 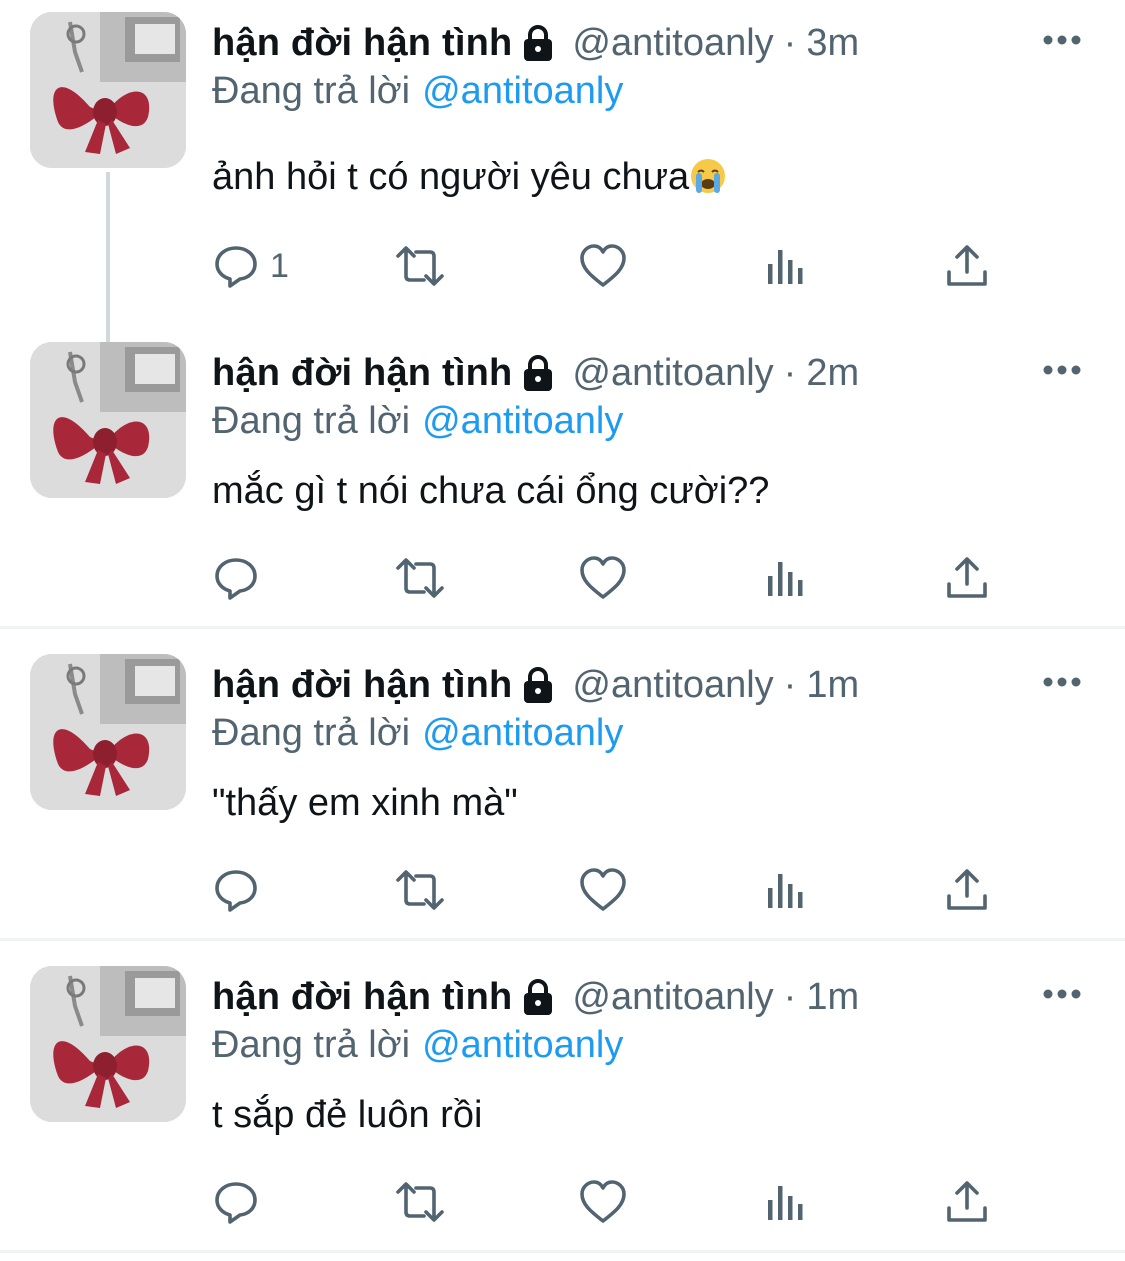 I want to click on tweet-text: "thấy em xinh mà", so click(x=365, y=803).